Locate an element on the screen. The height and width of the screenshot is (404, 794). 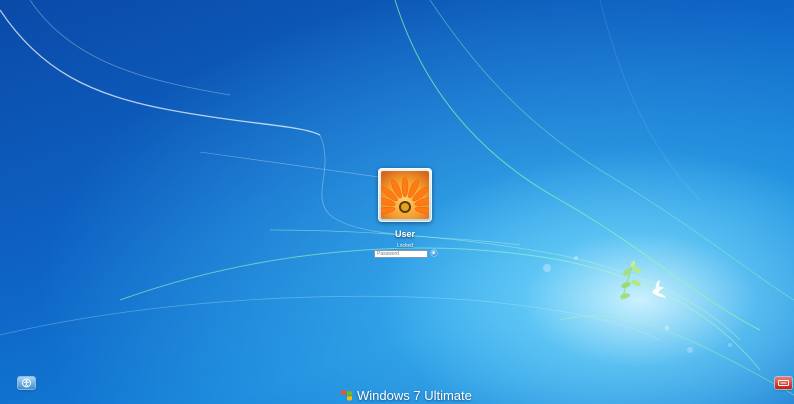
arrow-right-icon is located at coordinates (434, 253).